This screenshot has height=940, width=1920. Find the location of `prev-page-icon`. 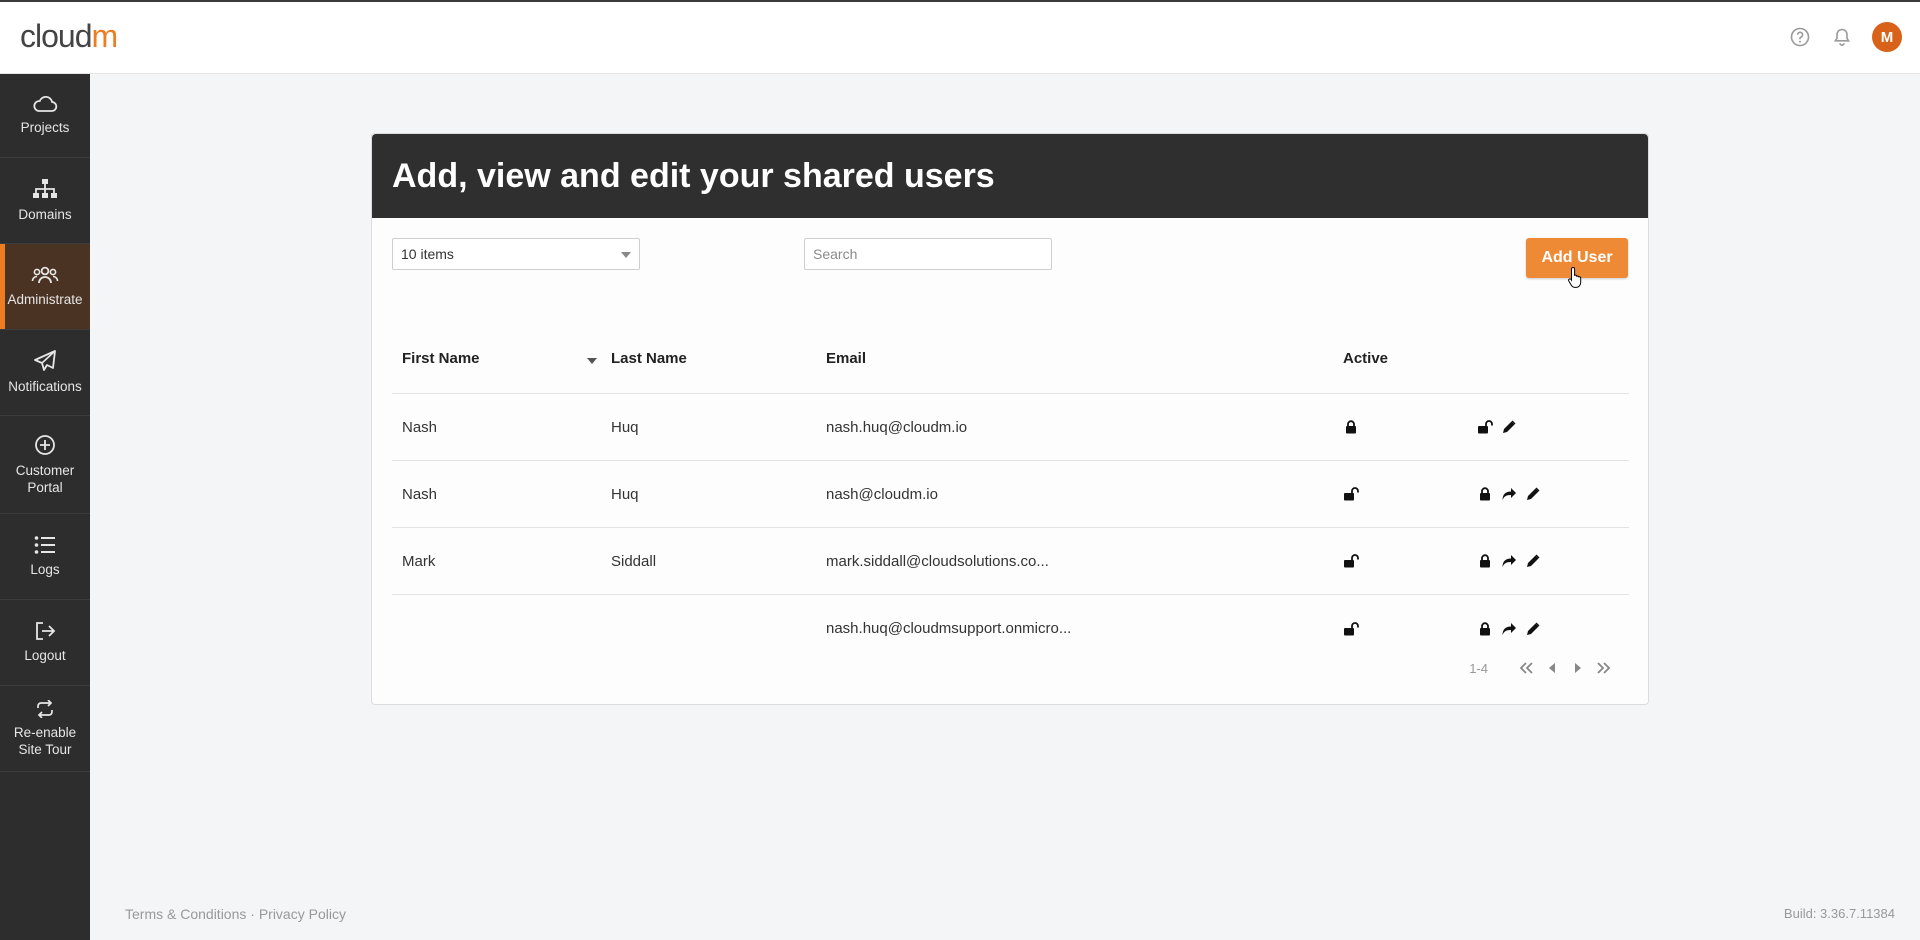

prev-page-icon is located at coordinates (1552, 668).